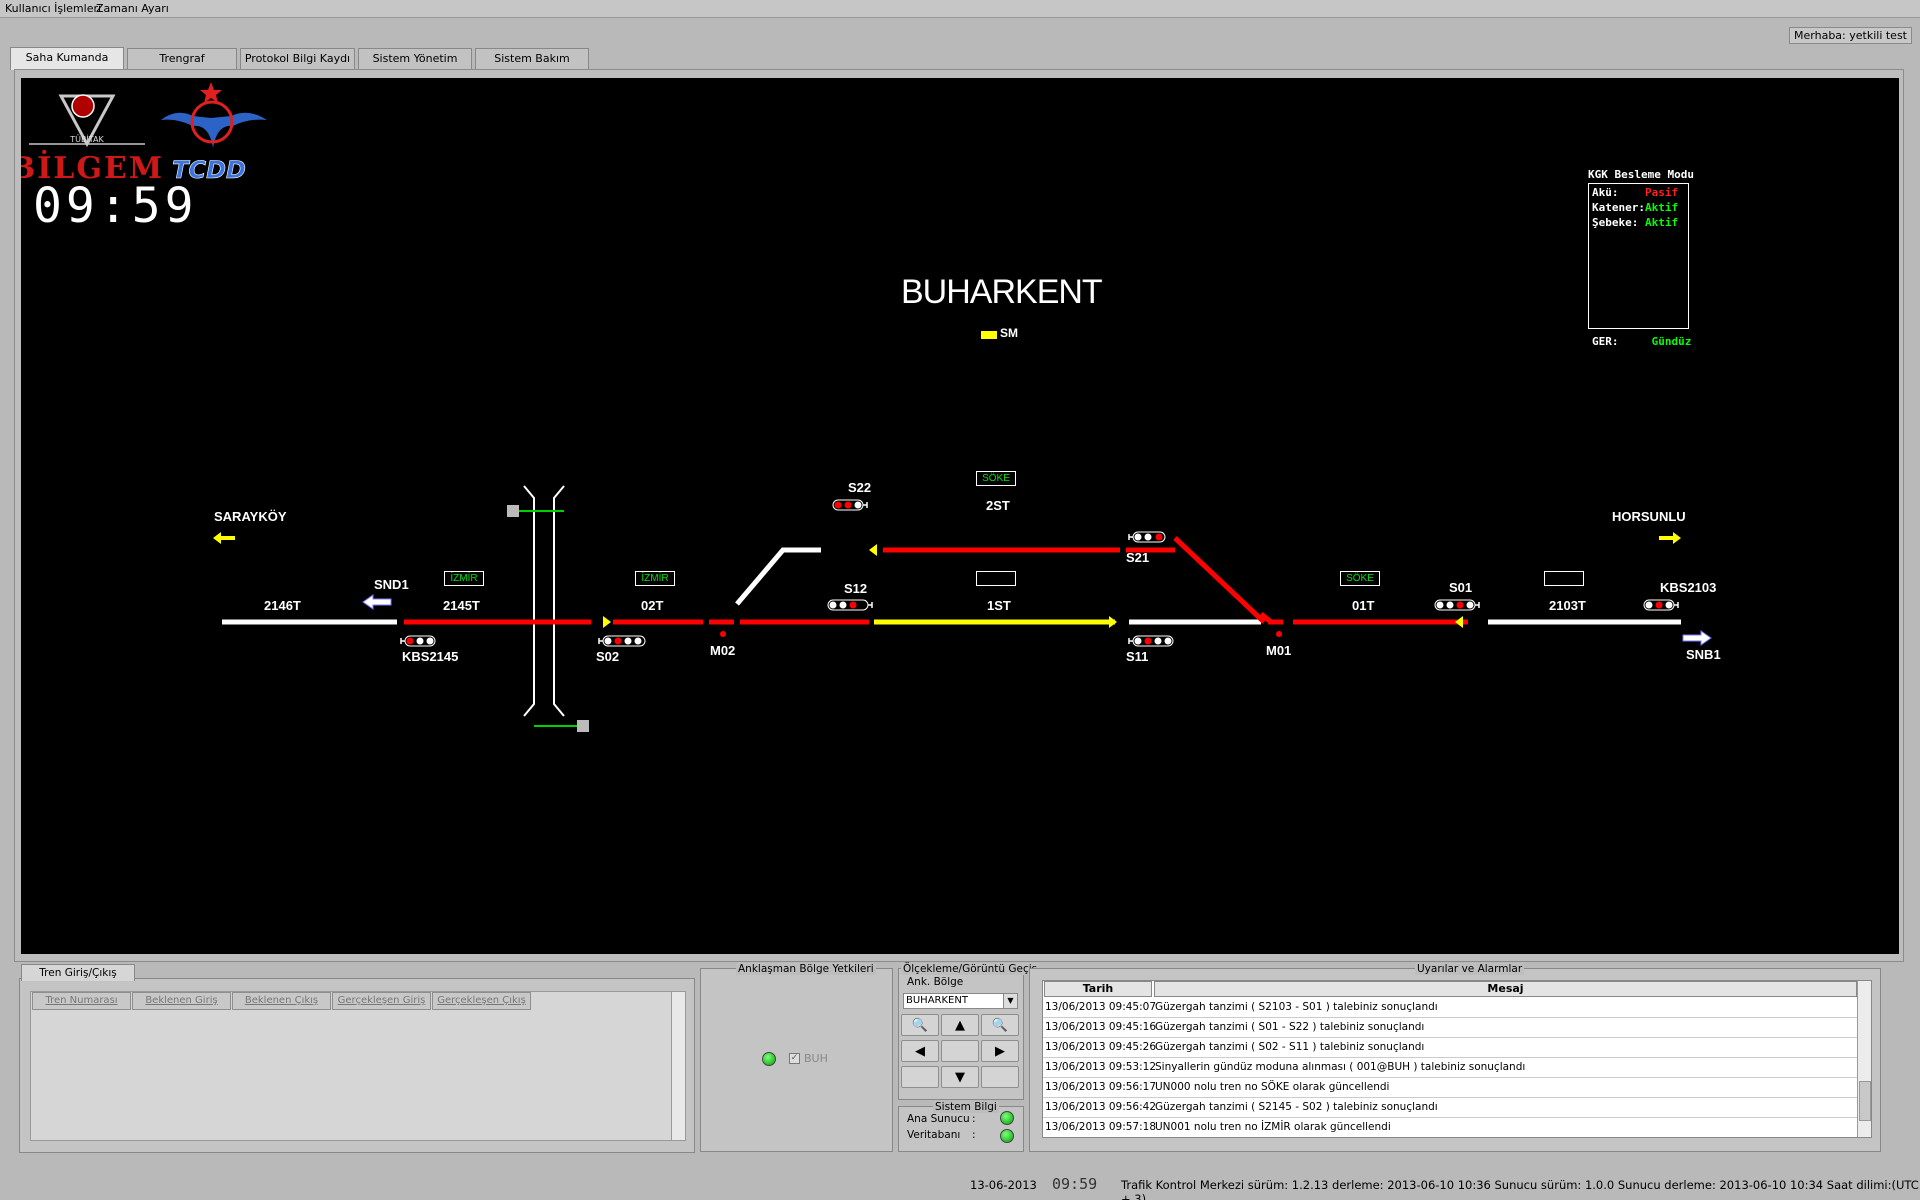 This screenshot has height=1200, width=1920. Describe the element at coordinates (282, 605) in the screenshot. I see `track-2146t: 2146T` at that location.